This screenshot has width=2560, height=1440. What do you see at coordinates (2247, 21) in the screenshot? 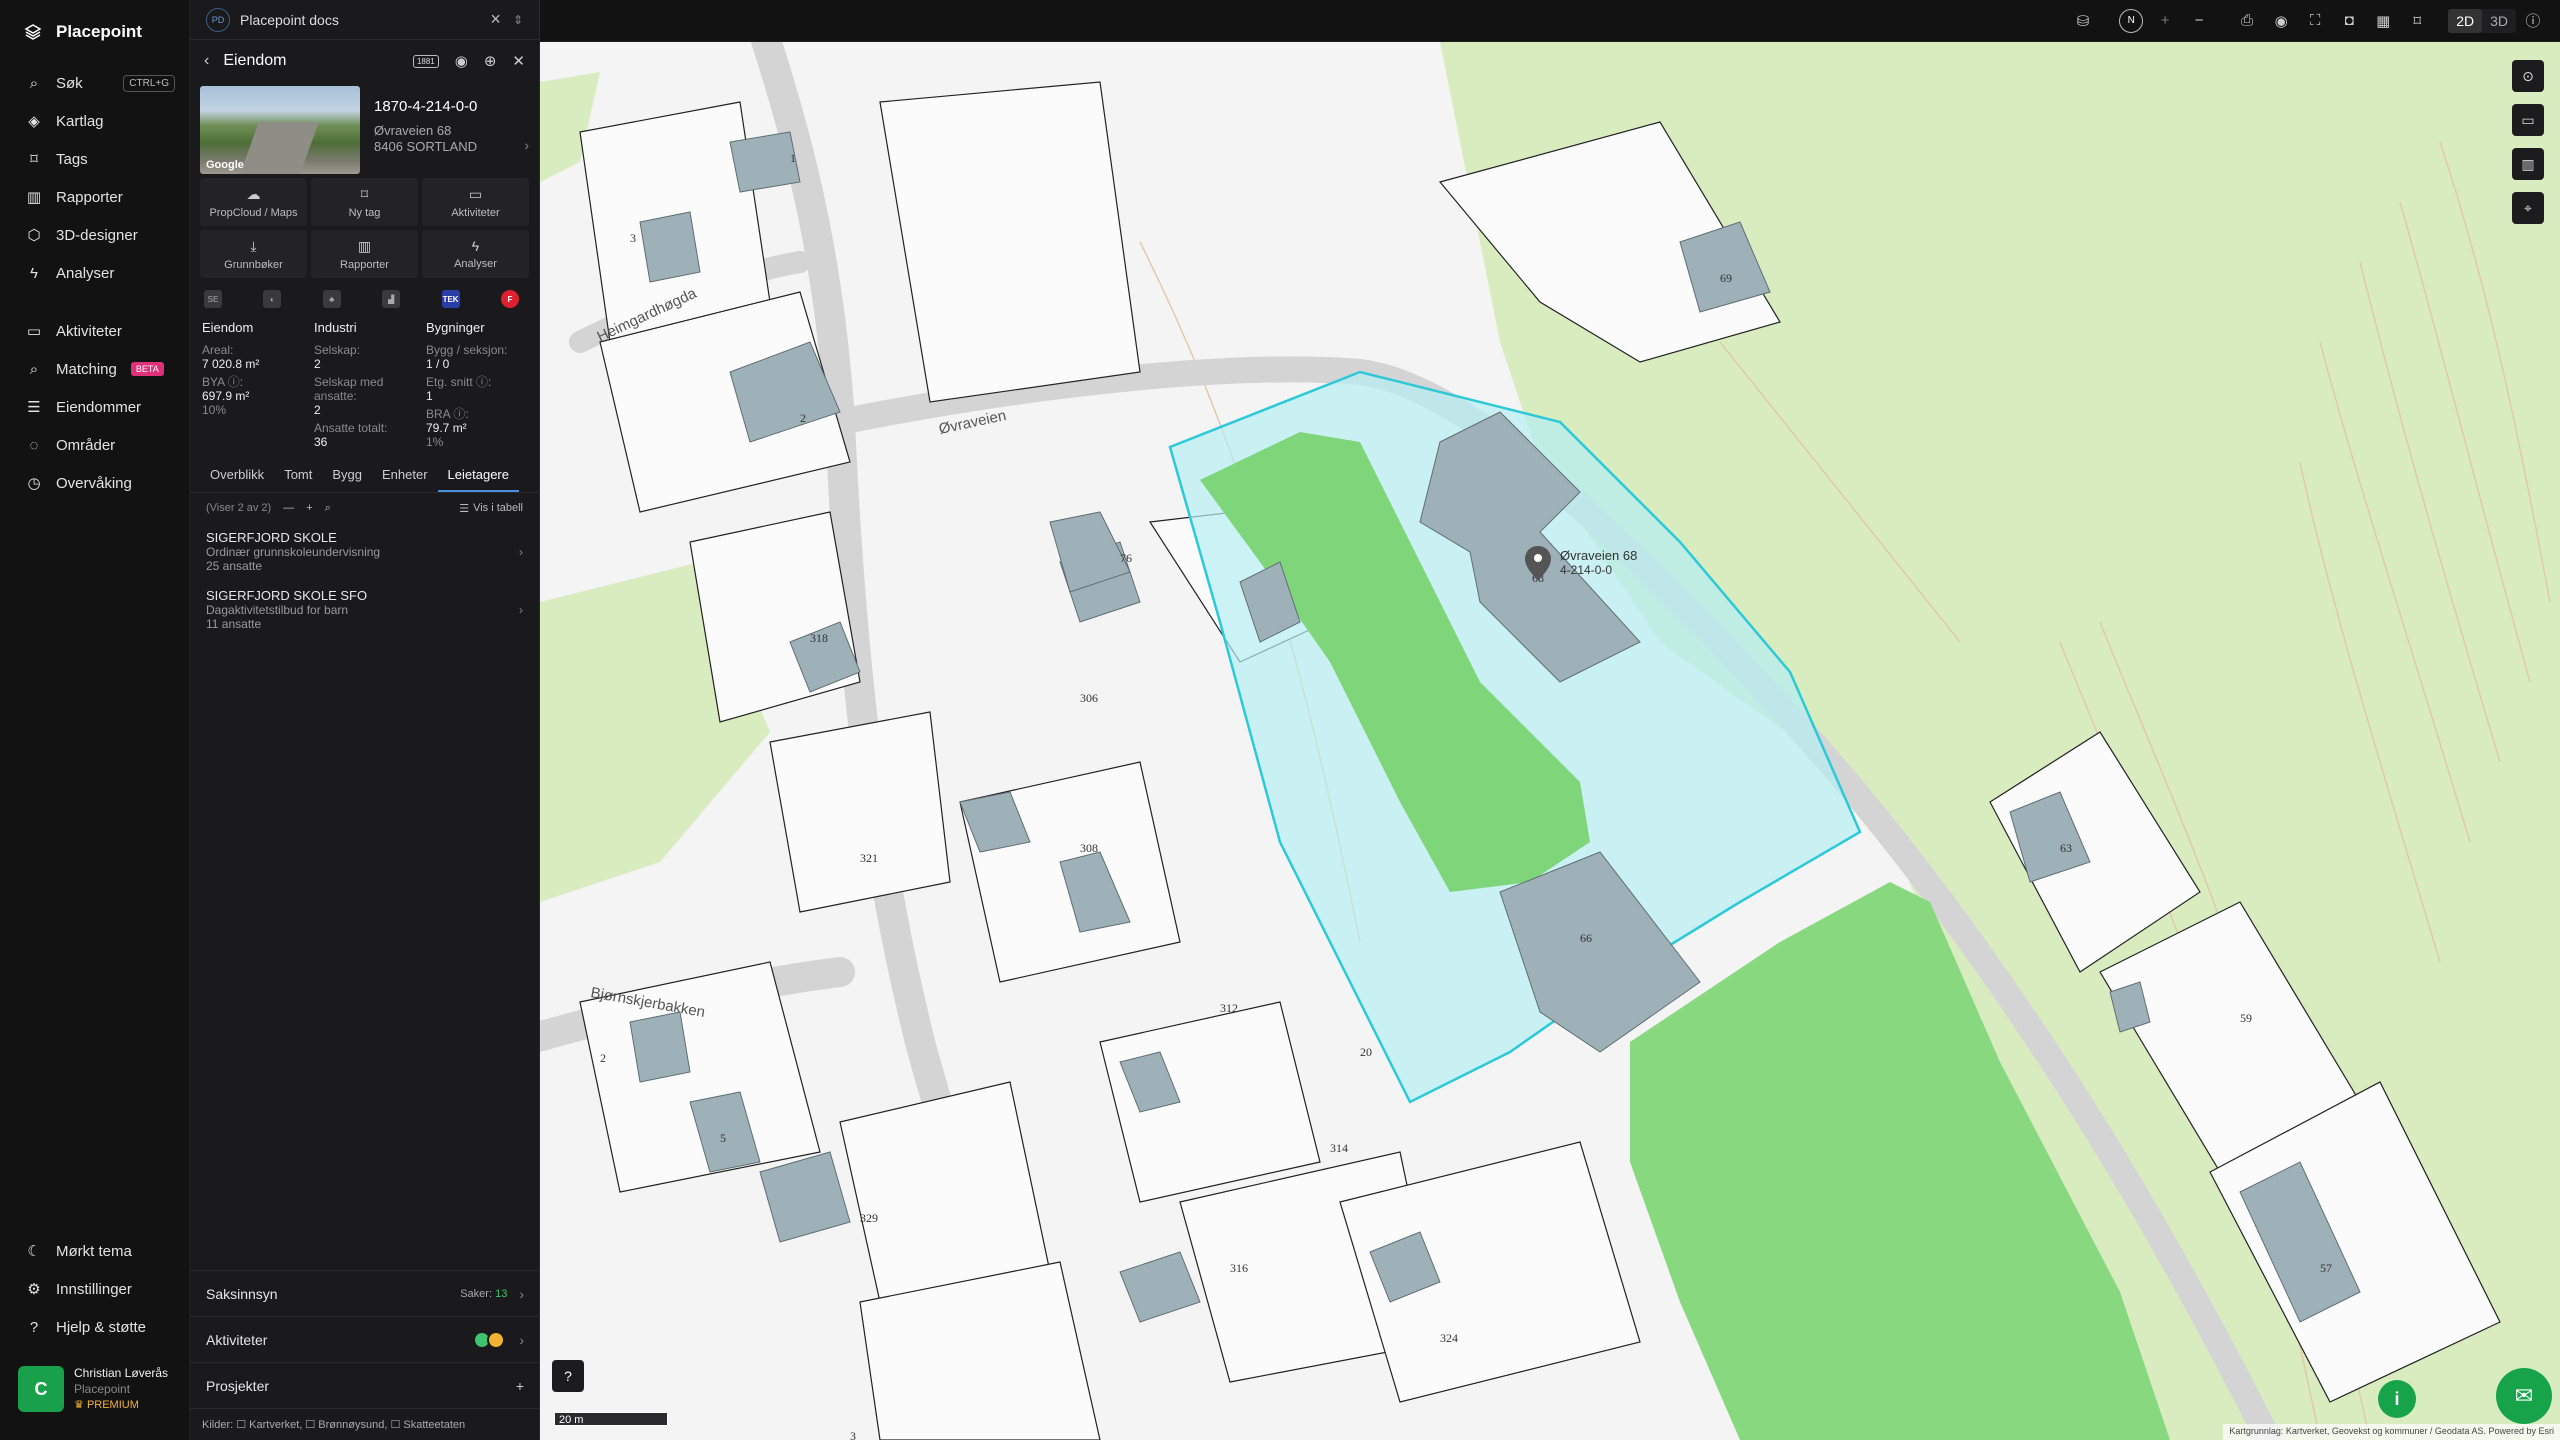
I see `print-icon: ⎙` at bounding box center [2247, 21].